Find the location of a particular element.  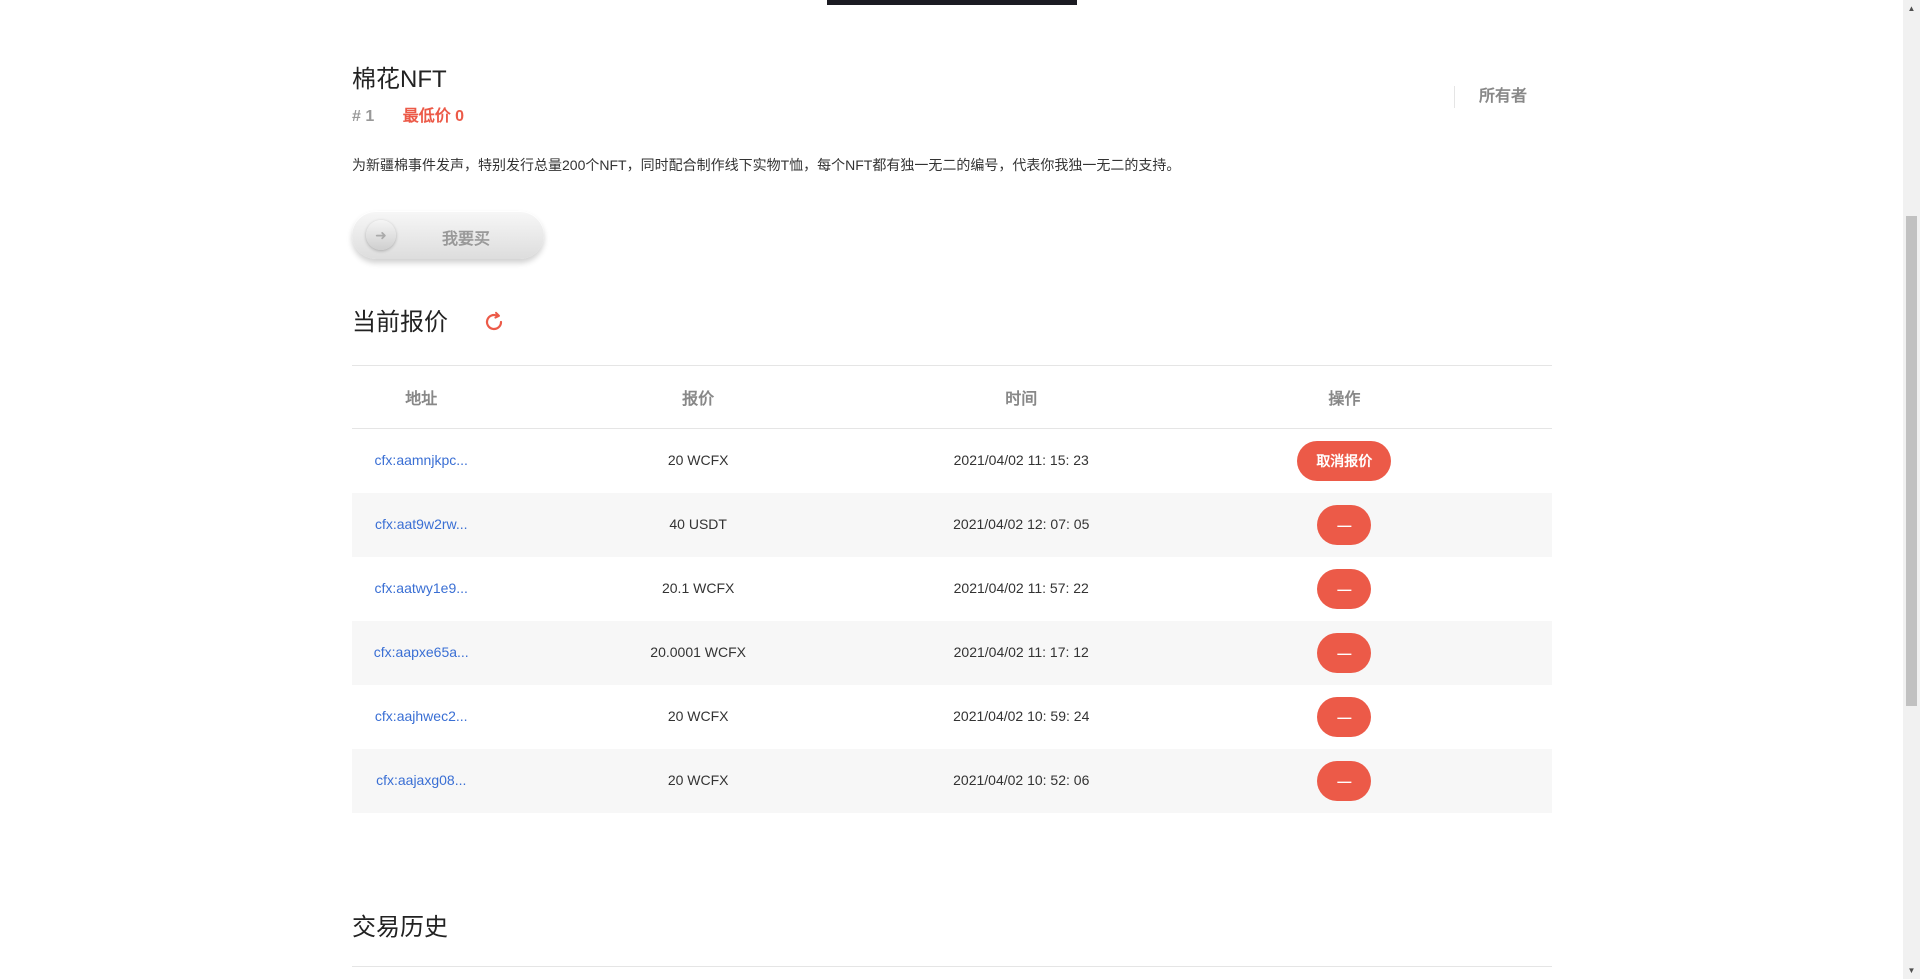

owner-label: 所有者 is located at coordinates (1490, 97).